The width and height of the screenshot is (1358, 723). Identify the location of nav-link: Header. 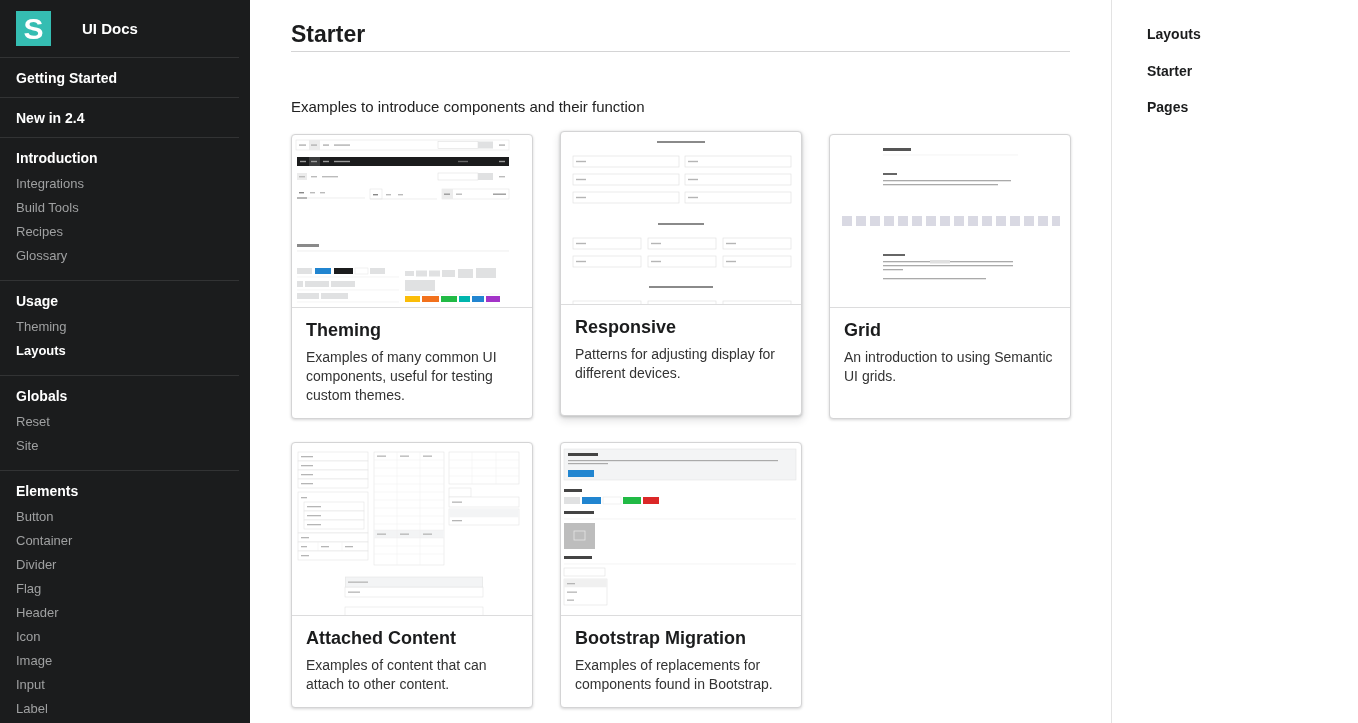
(37, 613).